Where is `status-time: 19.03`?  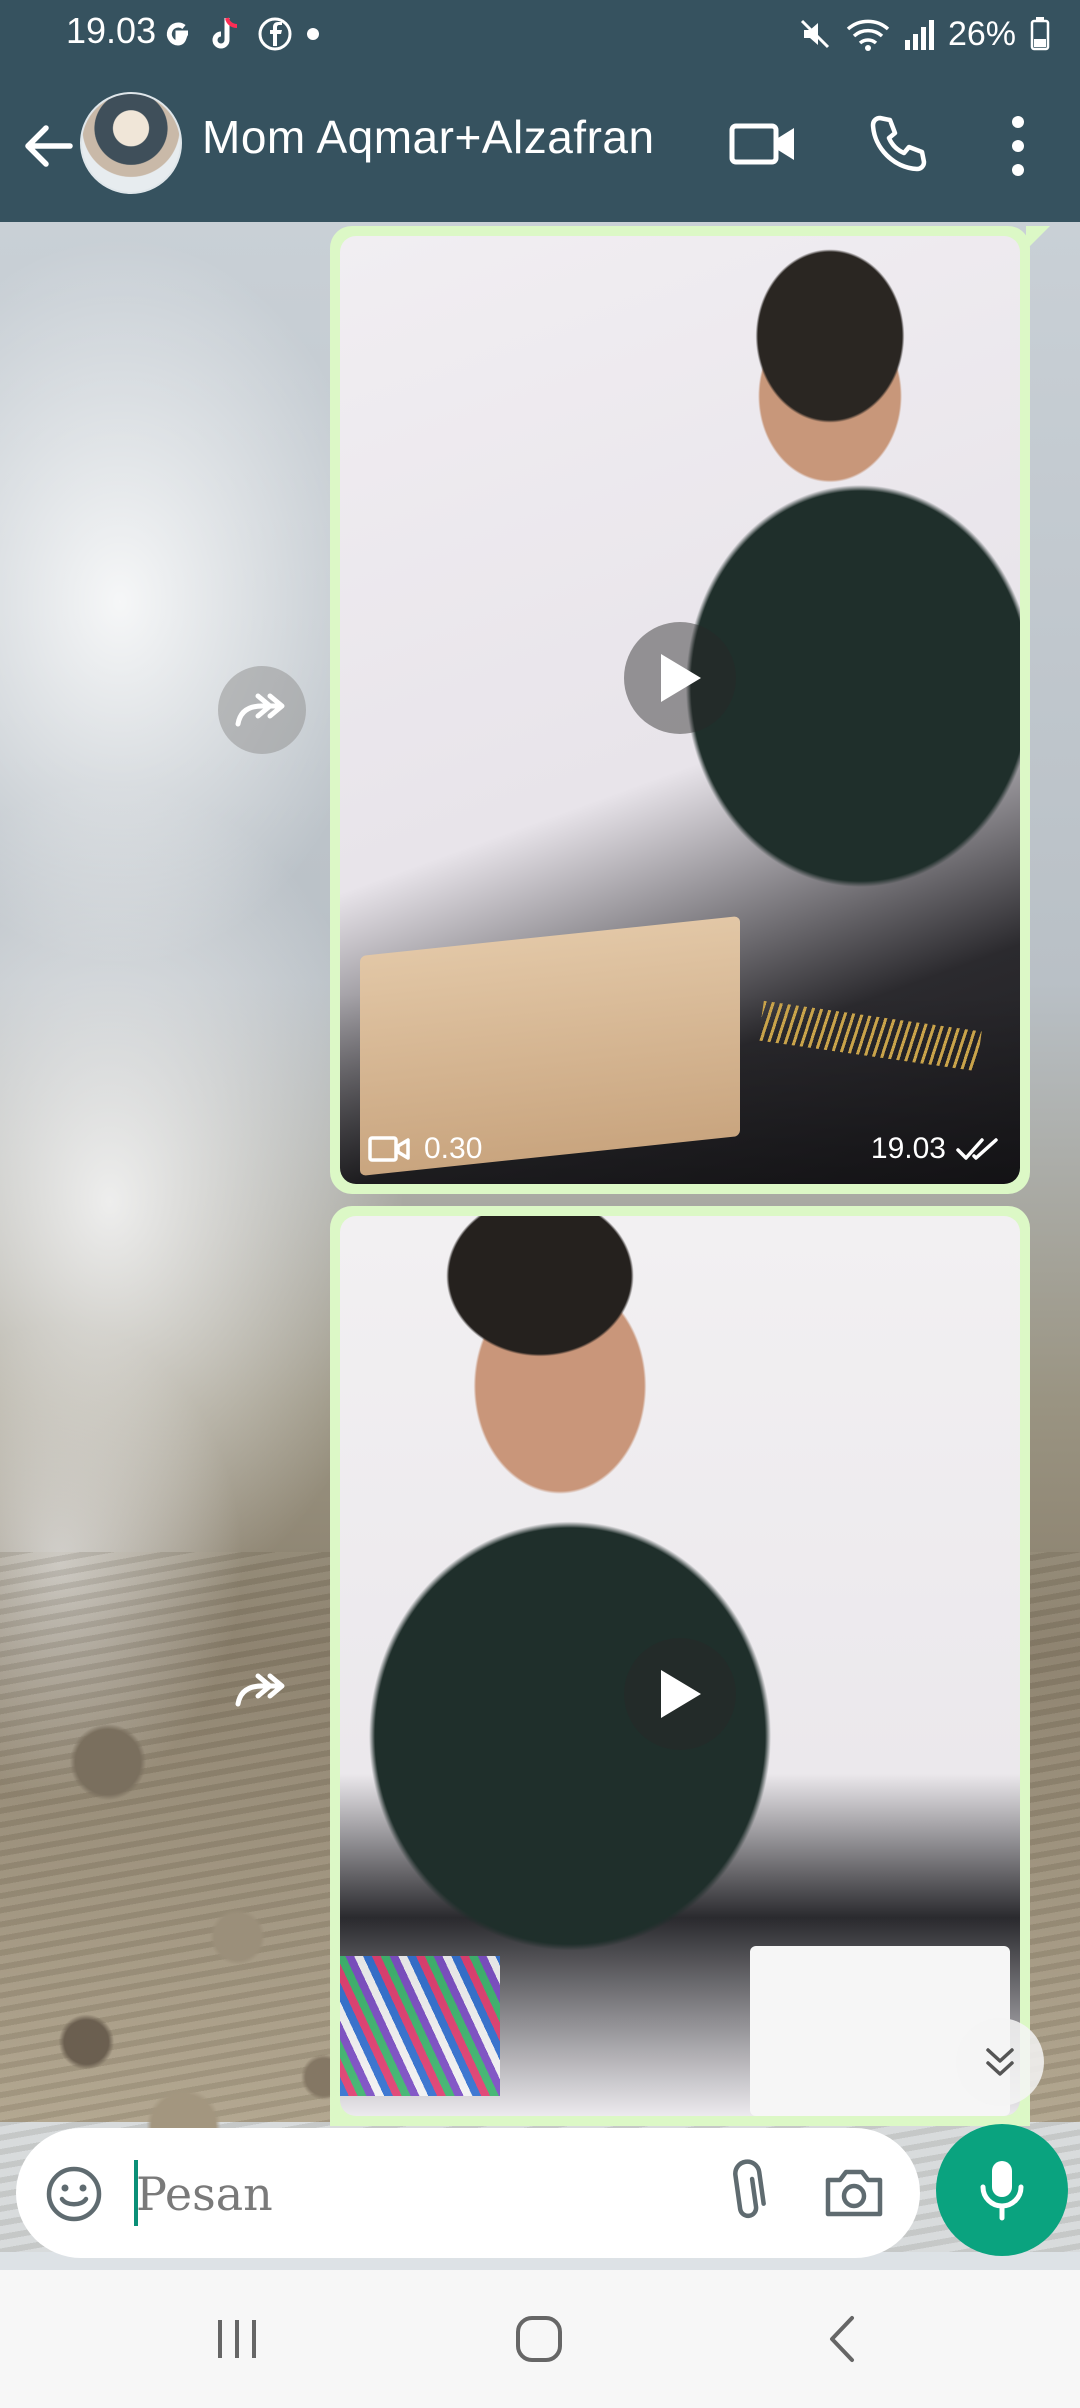
status-time: 19.03 is located at coordinates (111, 30).